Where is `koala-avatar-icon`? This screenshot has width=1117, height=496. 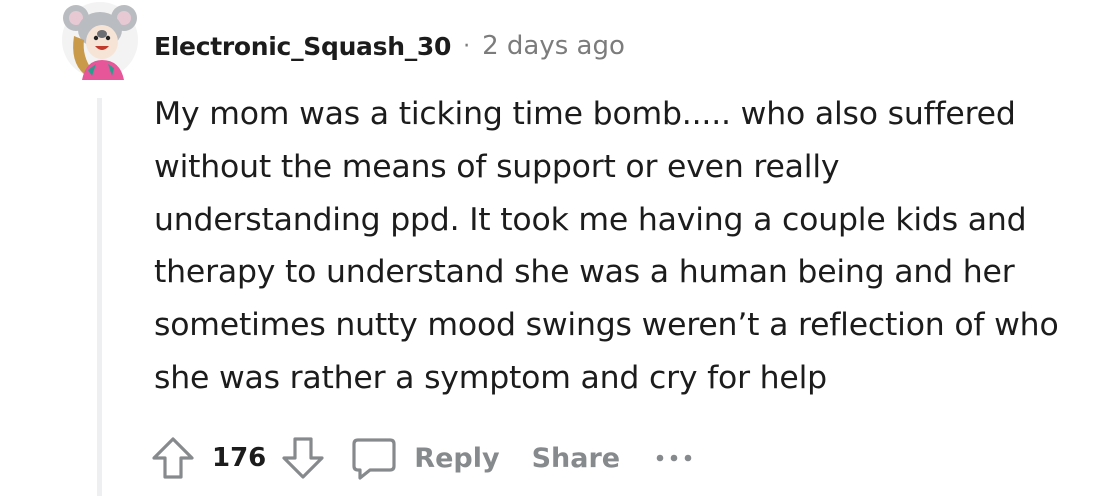 koala-avatar-icon is located at coordinates (100, 41).